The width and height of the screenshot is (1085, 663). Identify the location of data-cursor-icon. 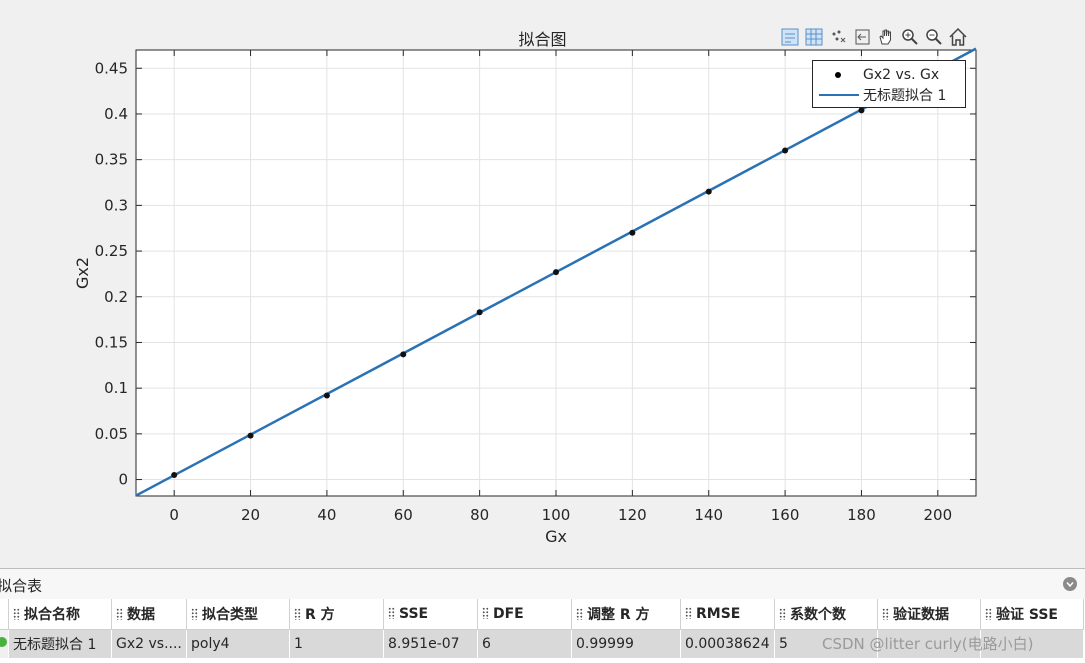
(838, 37).